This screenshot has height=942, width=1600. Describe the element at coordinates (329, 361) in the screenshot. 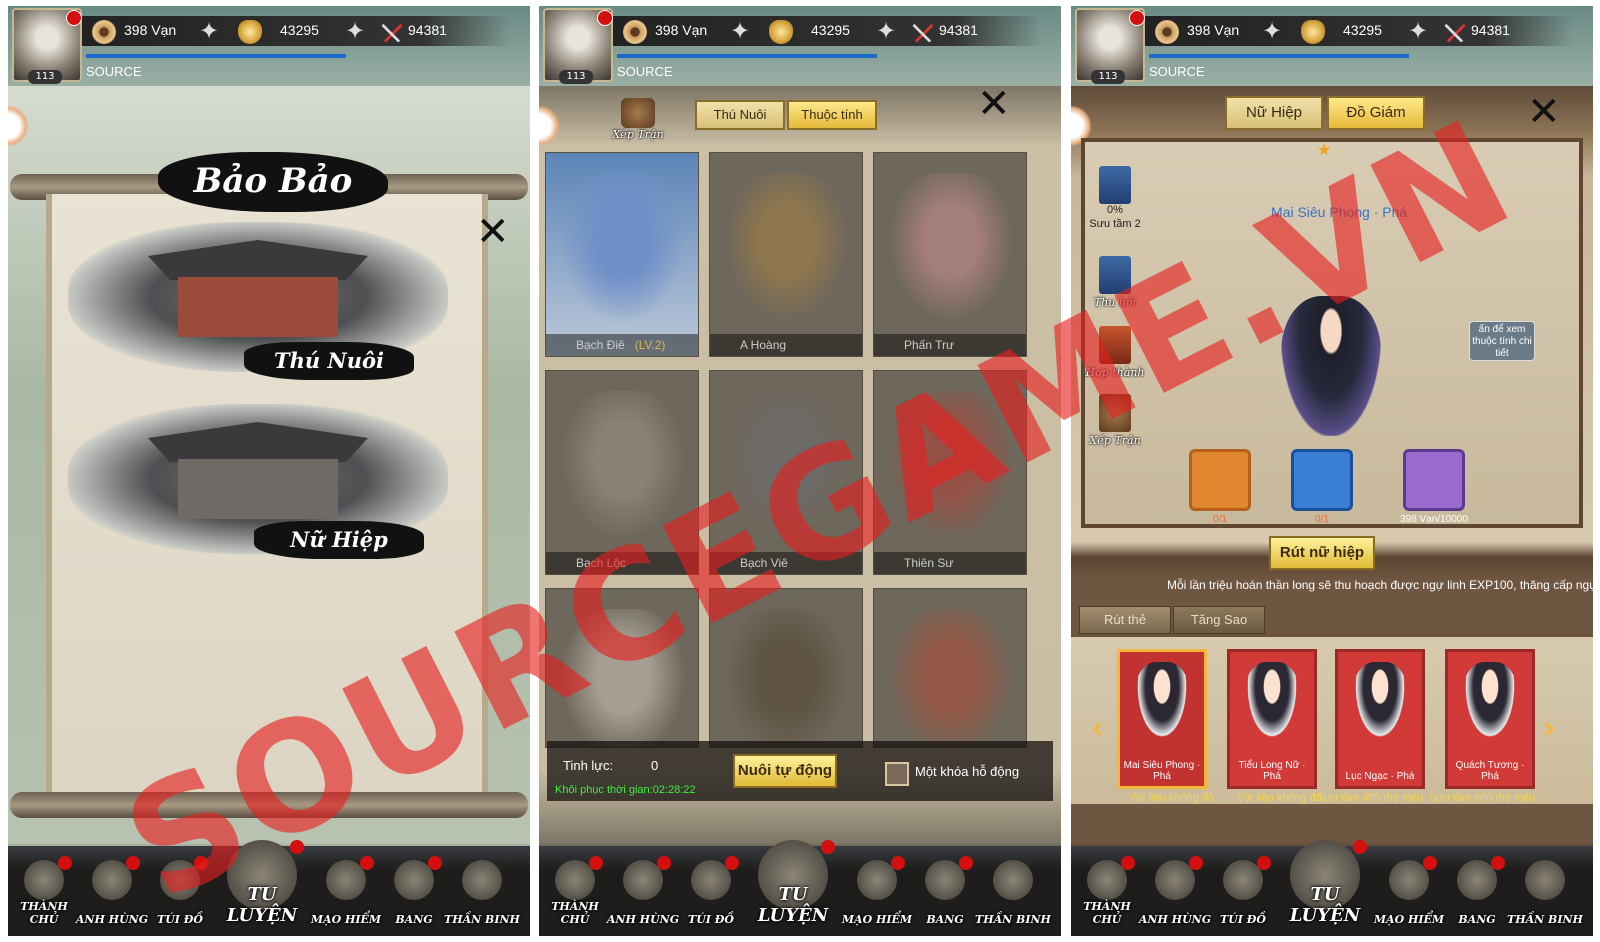

I see `pet-option-label: Thú Nuôi` at that location.